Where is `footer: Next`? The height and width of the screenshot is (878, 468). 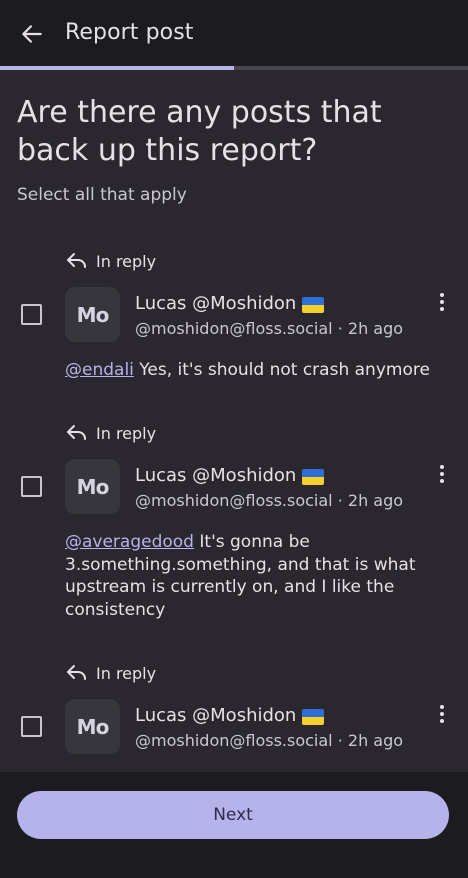 footer: Next is located at coordinates (234, 825).